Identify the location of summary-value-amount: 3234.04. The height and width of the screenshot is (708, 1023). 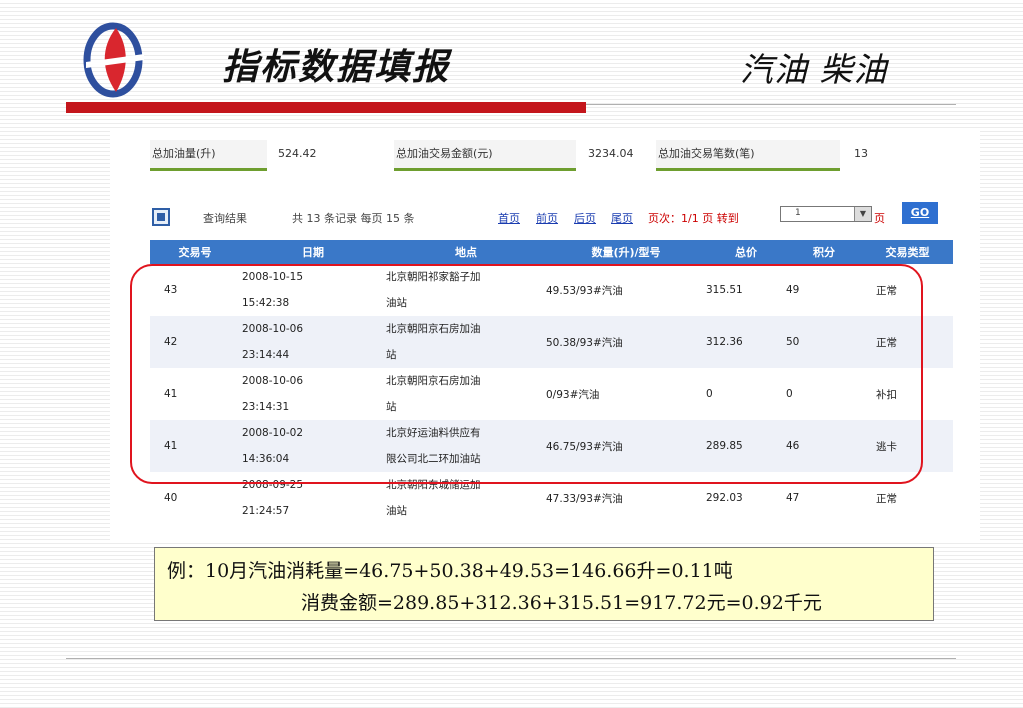
(611, 153).